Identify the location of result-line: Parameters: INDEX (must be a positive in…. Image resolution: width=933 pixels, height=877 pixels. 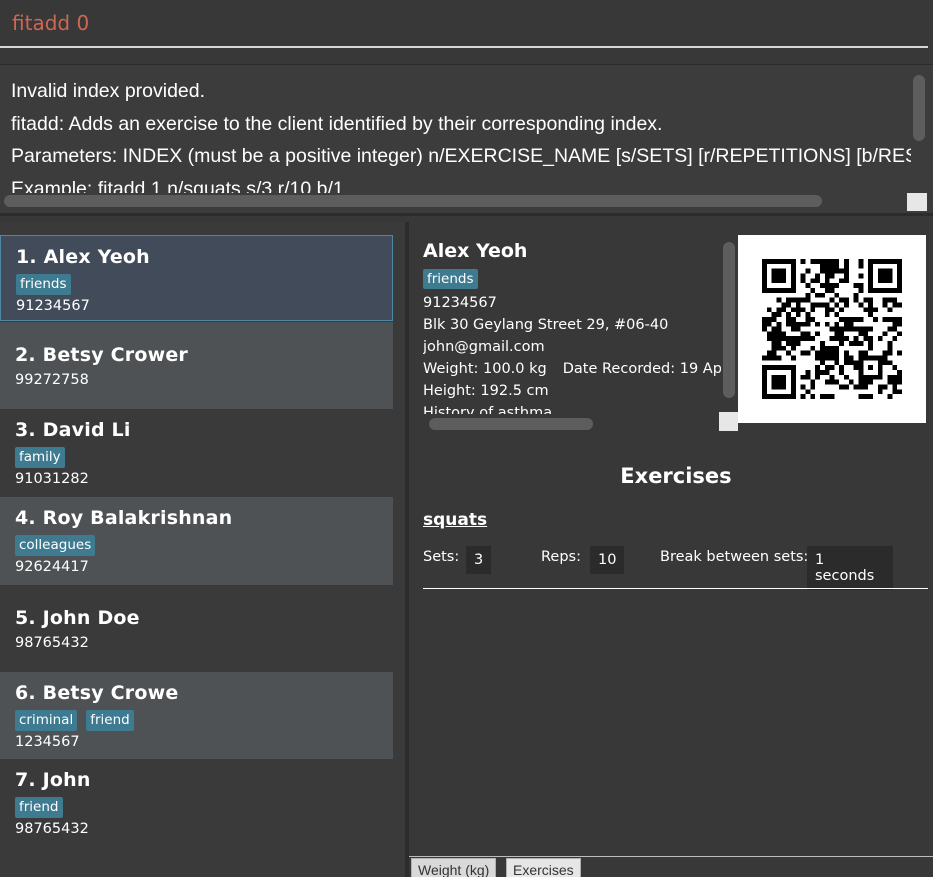
(461, 156).